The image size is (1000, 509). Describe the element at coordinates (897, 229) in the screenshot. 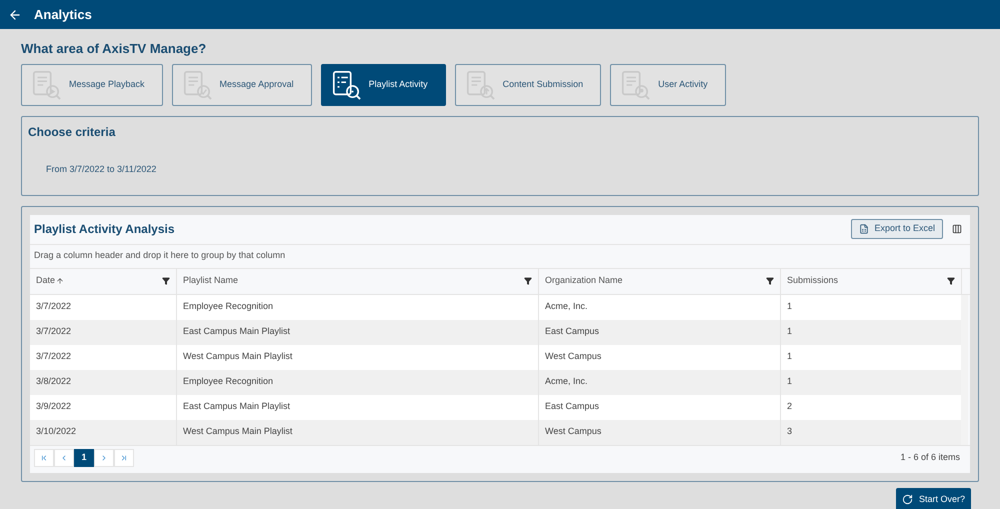

I see `export-button: Export to Excel` at that location.